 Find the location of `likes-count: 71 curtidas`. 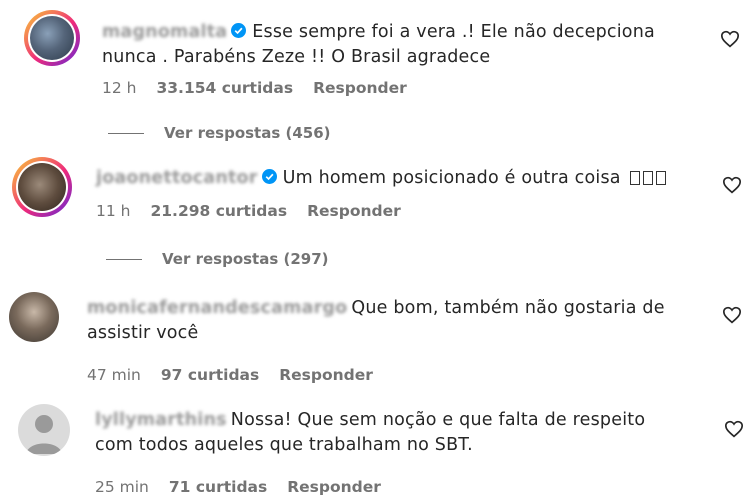

likes-count: 71 curtidas is located at coordinates (218, 487).